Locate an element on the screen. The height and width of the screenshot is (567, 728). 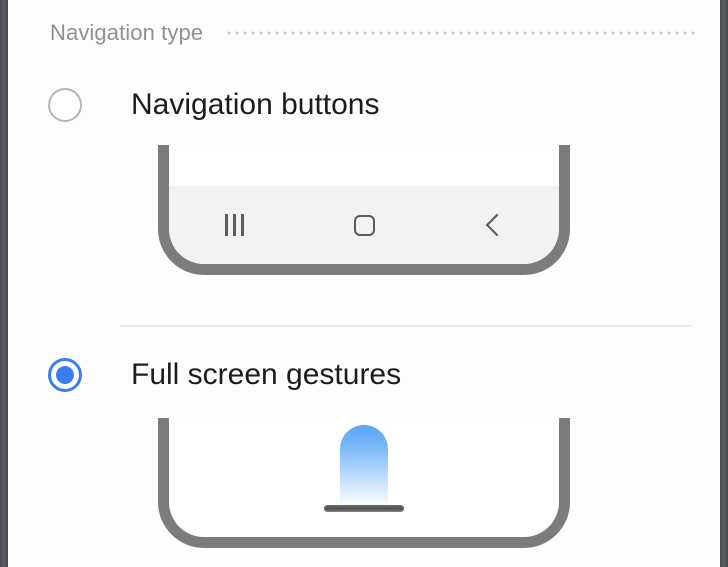
home-icon is located at coordinates (364, 225).